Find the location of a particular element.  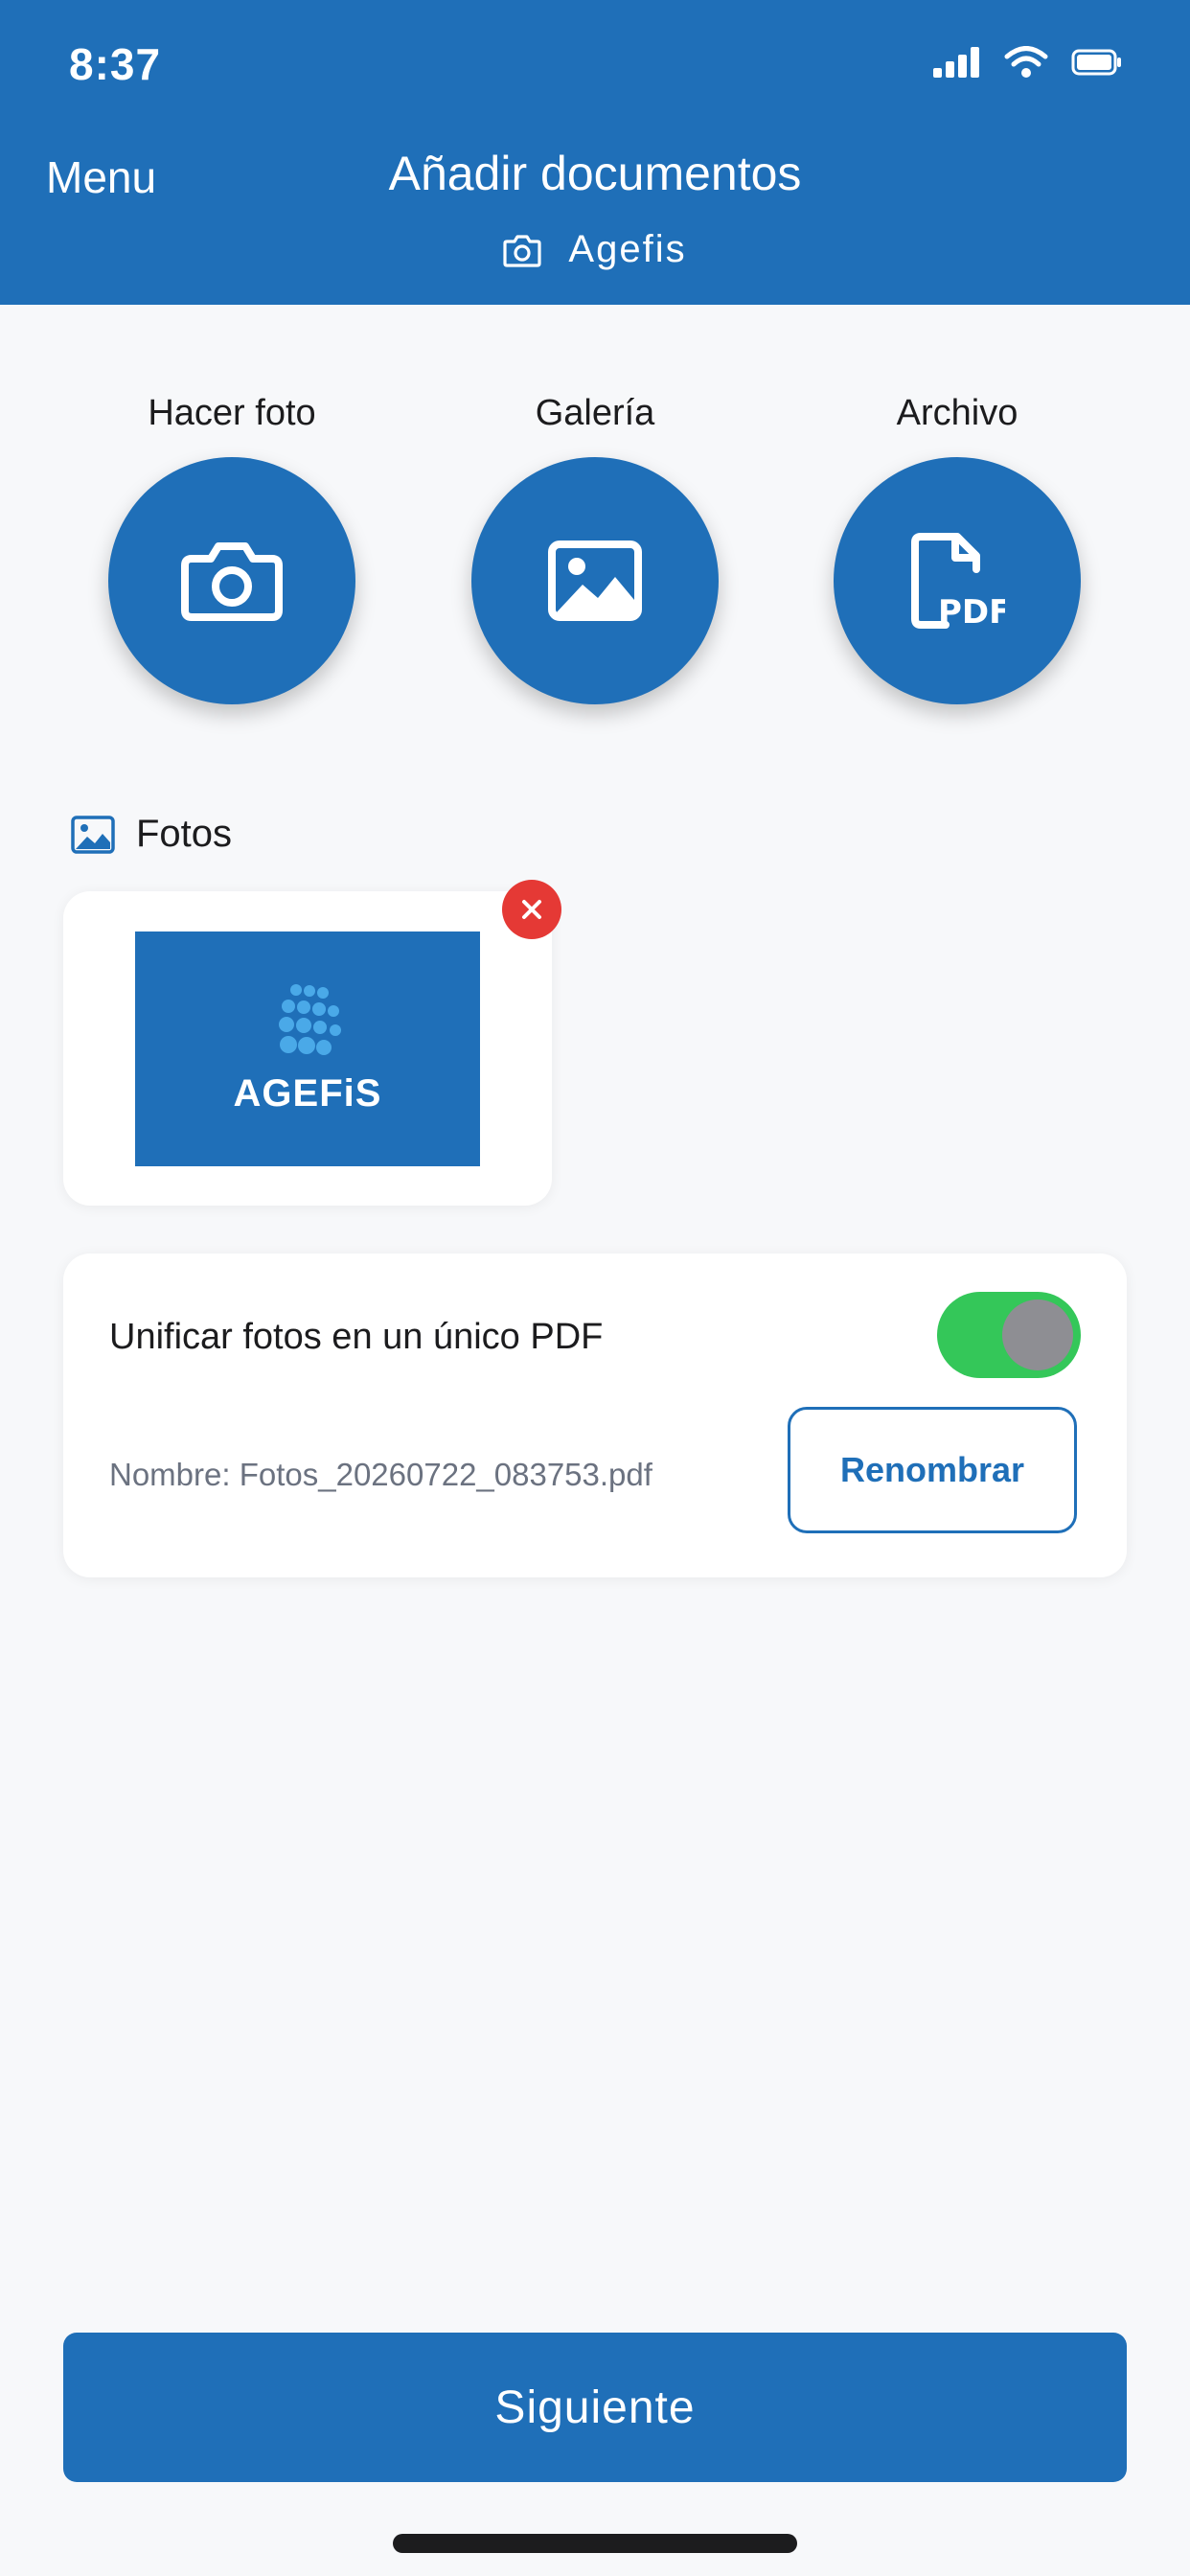

battery-icon is located at coordinates (1096, 63).